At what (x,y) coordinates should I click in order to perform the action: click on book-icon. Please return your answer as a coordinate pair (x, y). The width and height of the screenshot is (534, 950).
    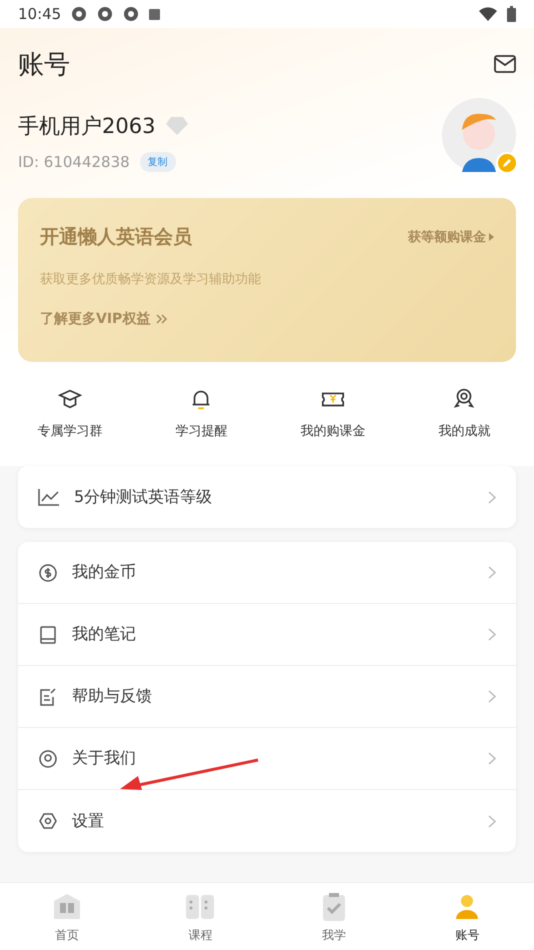
    Looking at the image, I should click on (48, 634).